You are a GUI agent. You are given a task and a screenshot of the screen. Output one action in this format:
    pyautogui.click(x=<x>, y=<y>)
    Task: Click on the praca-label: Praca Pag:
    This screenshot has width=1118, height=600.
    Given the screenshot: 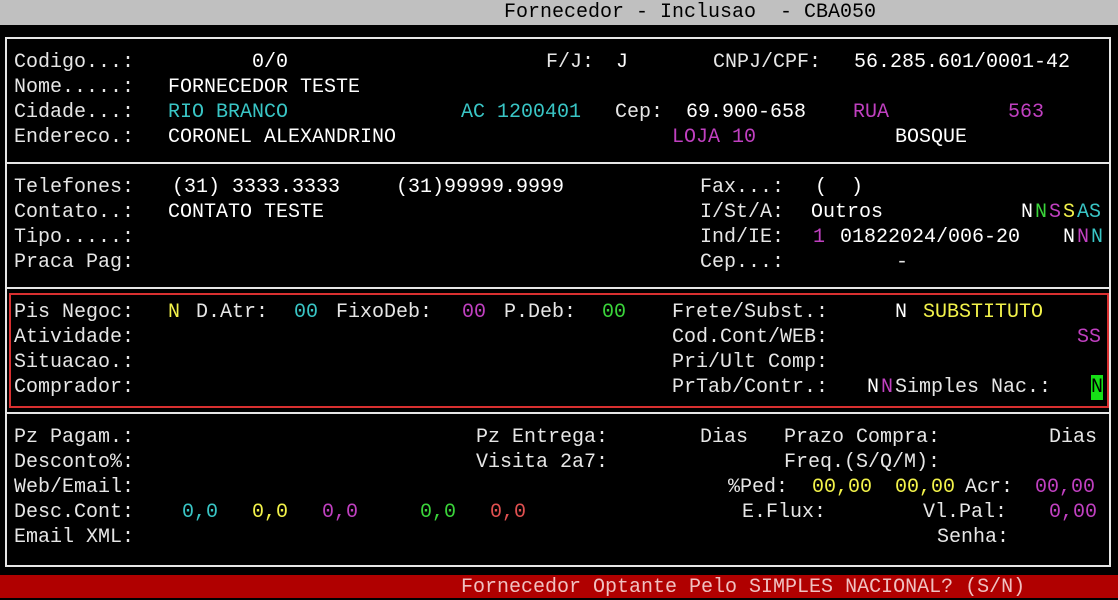 What is the action you would take?
    pyautogui.click(x=74, y=262)
    